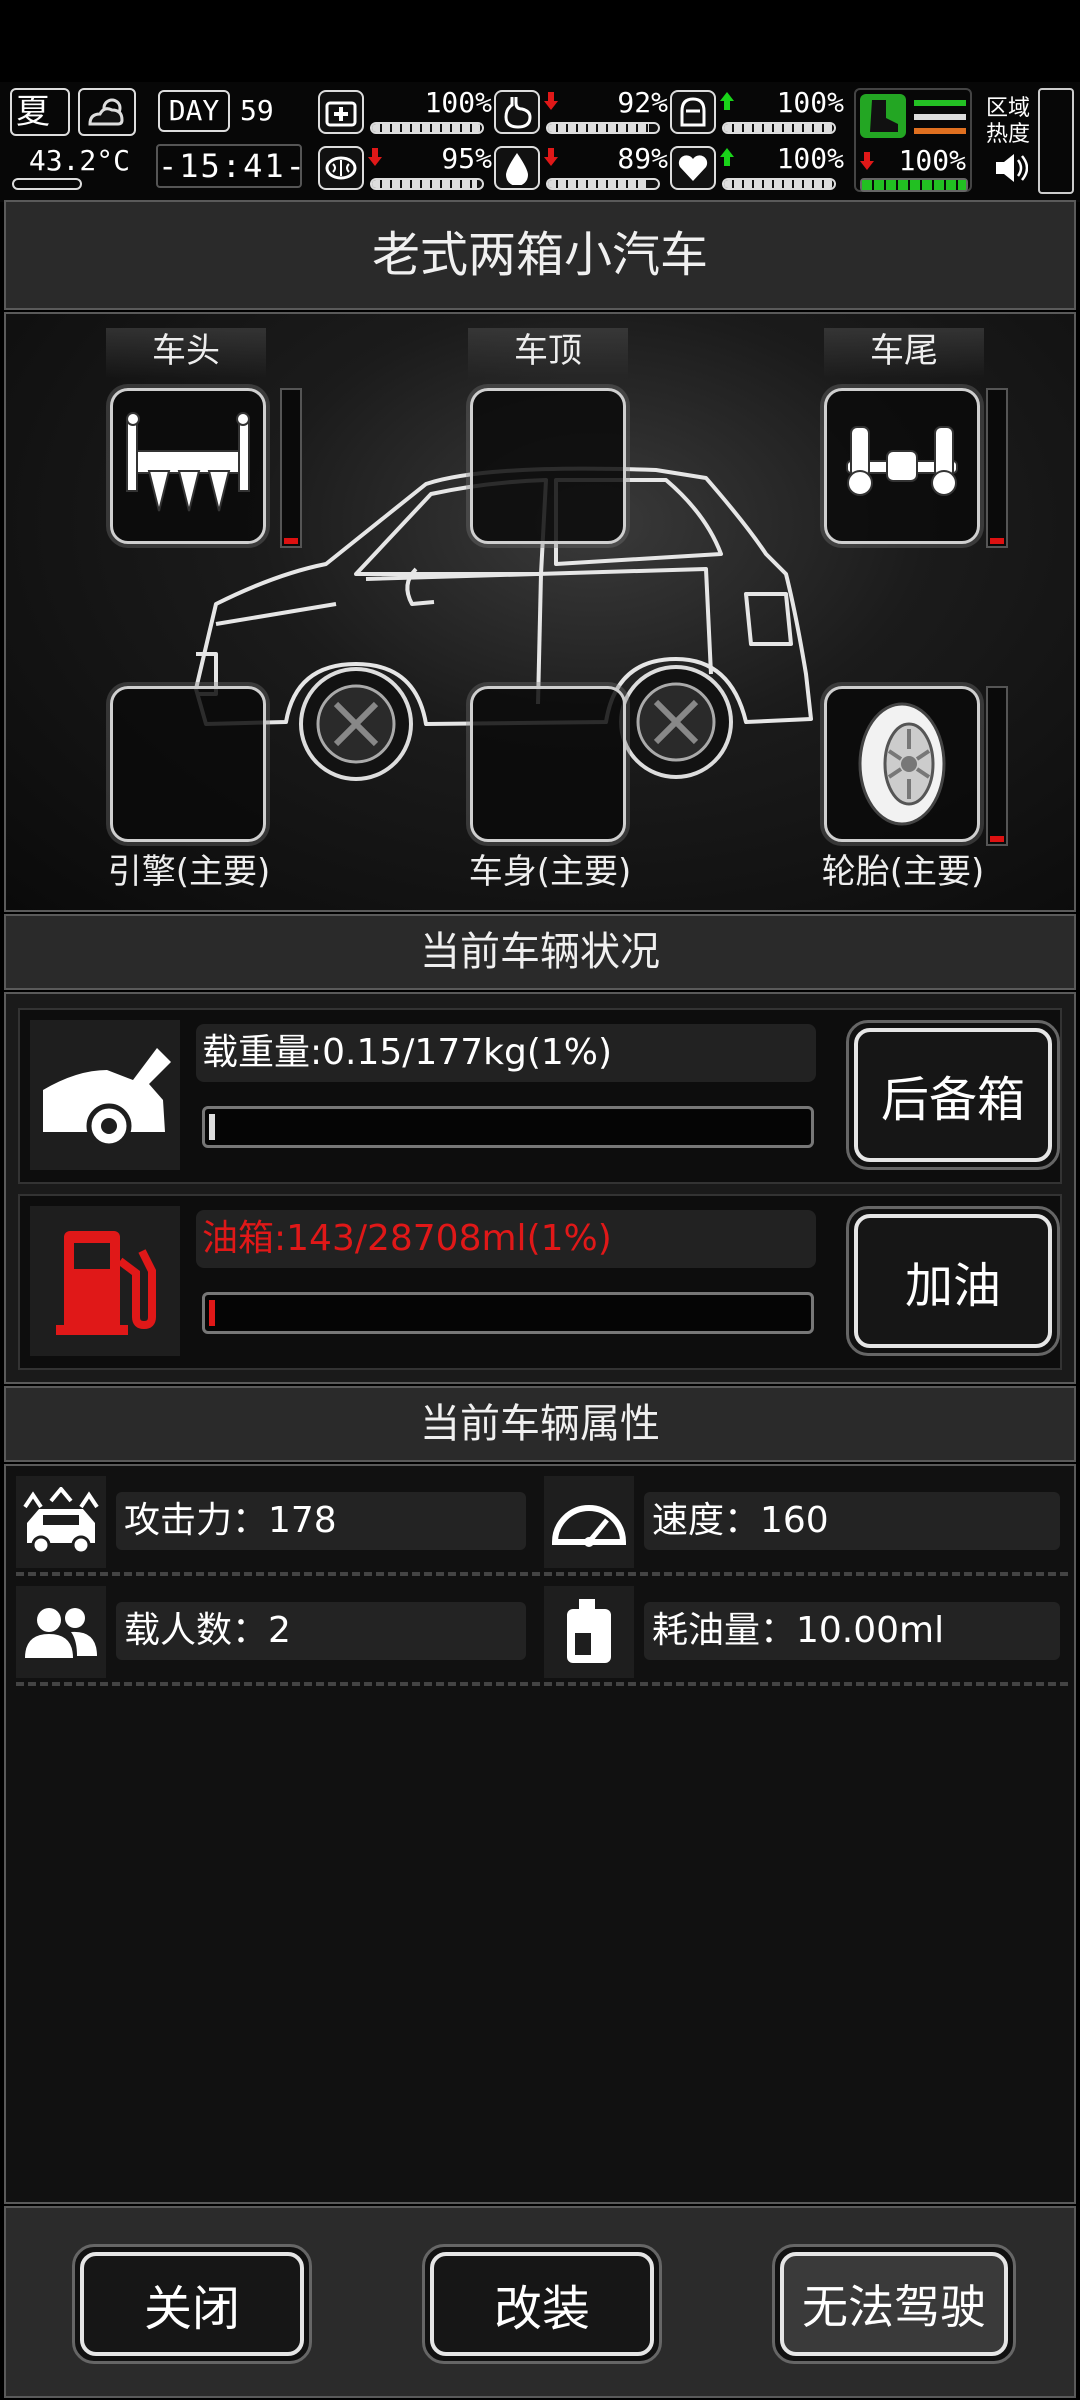 The width and height of the screenshot is (1080, 2400). What do you see at coordinates (548, 466) in the screenshot?
I see `roof-slot` at bounding box center [548, 466].